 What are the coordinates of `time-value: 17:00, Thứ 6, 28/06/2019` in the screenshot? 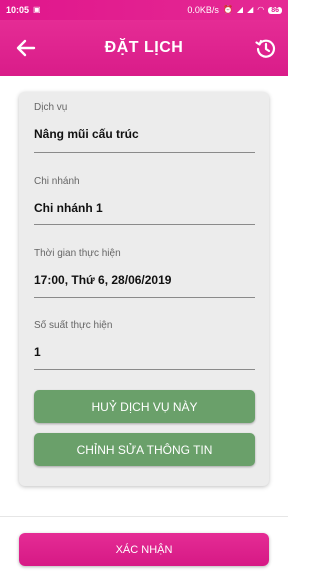 It's located at (103, 280).